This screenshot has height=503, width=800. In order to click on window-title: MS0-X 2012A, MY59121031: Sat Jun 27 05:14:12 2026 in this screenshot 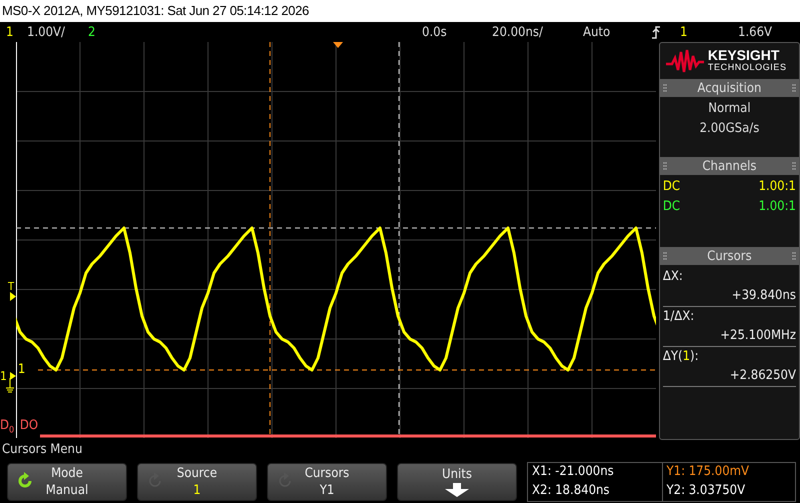, I will do `click(400, 11)`.